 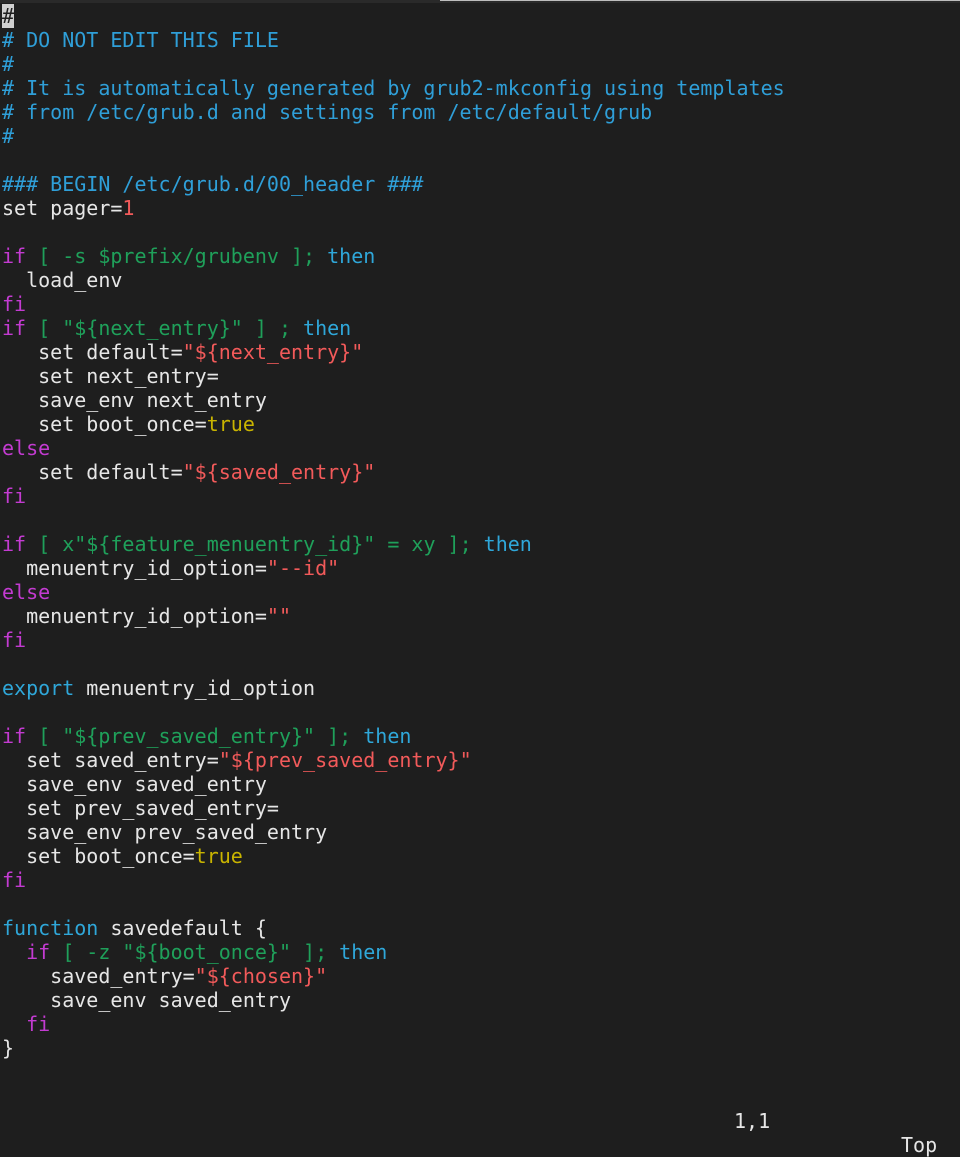 I want to click on code-token-plain: savedefault {, so click(x=182, y=928).